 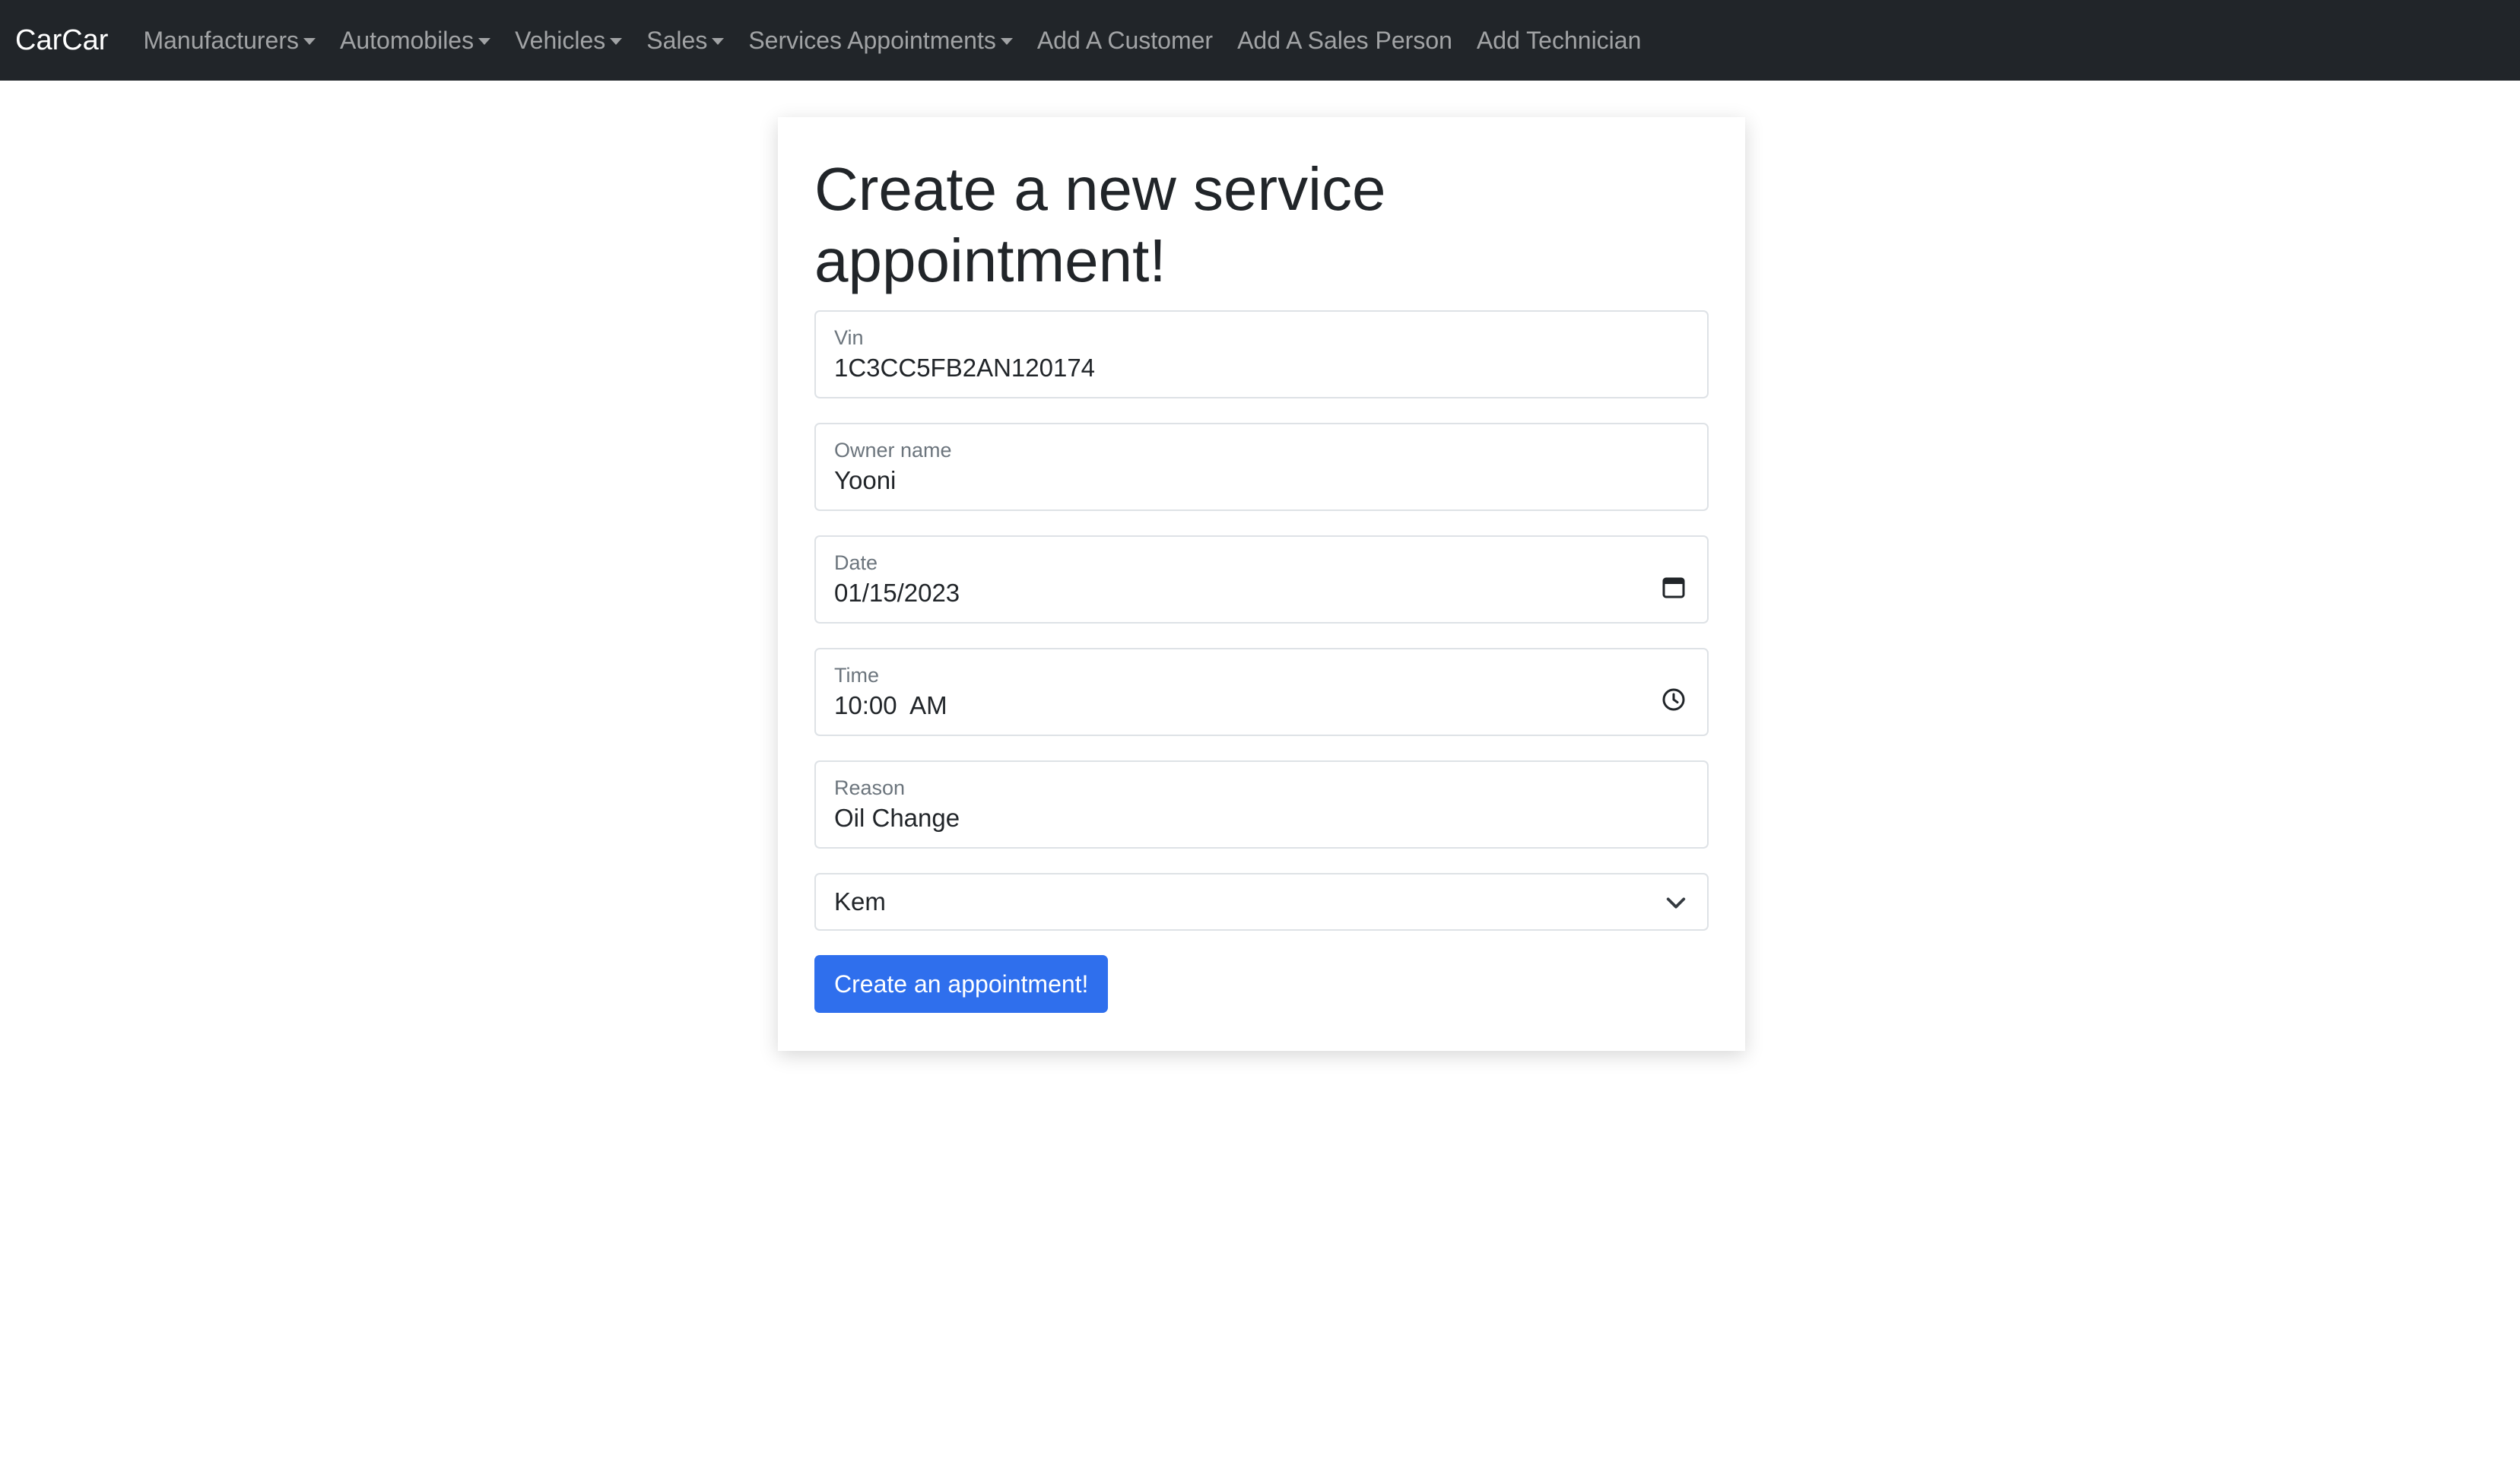 I want to click on nav-vehicles-dropdown: Vehicles, so click(x=569, y=40).